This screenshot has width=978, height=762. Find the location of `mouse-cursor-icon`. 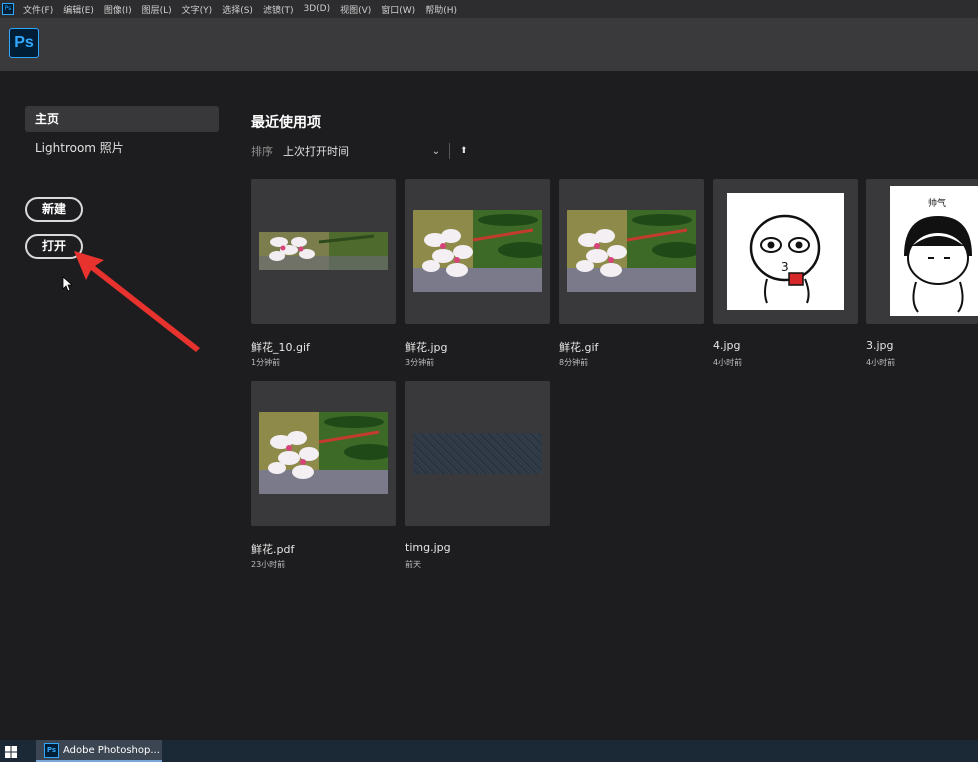

mouse-cursor-icon is located at coordinates (68, 284).